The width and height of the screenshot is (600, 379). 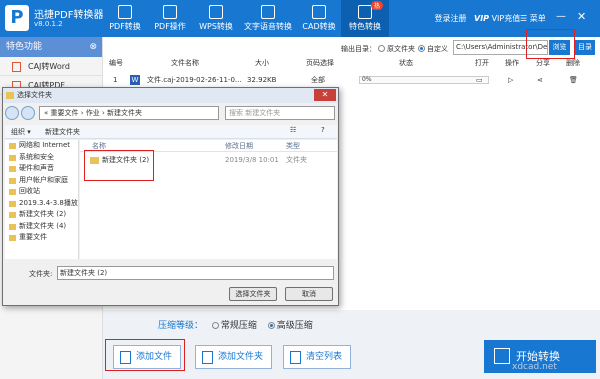 What do you see at coordinates (325, 95) in the screenshot?
I see `dialog-close-button: ✕` at bounding box center [325, 95].